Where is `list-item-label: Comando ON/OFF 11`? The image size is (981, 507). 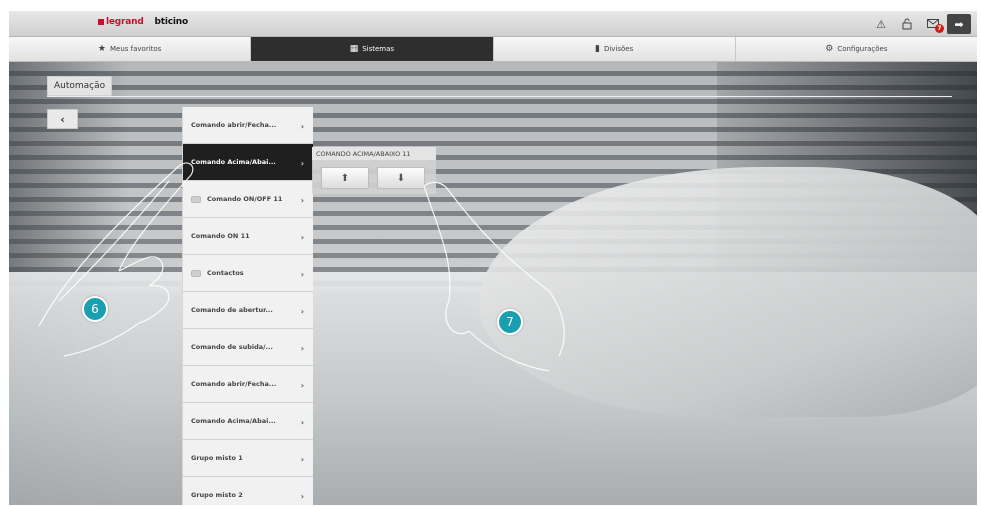 list-item-label: Comando ON/OFF 11 is located at coordinates (245, 199).